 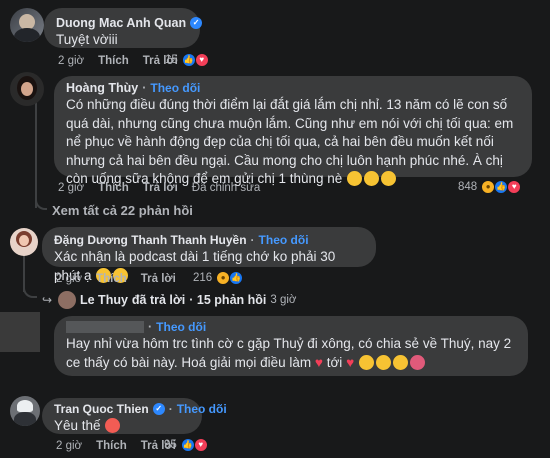 What do you see at coordinates (102, 88) in the screenshot?
I see `author-name: Hoàng Thùy` at bounding box center [102, 88].